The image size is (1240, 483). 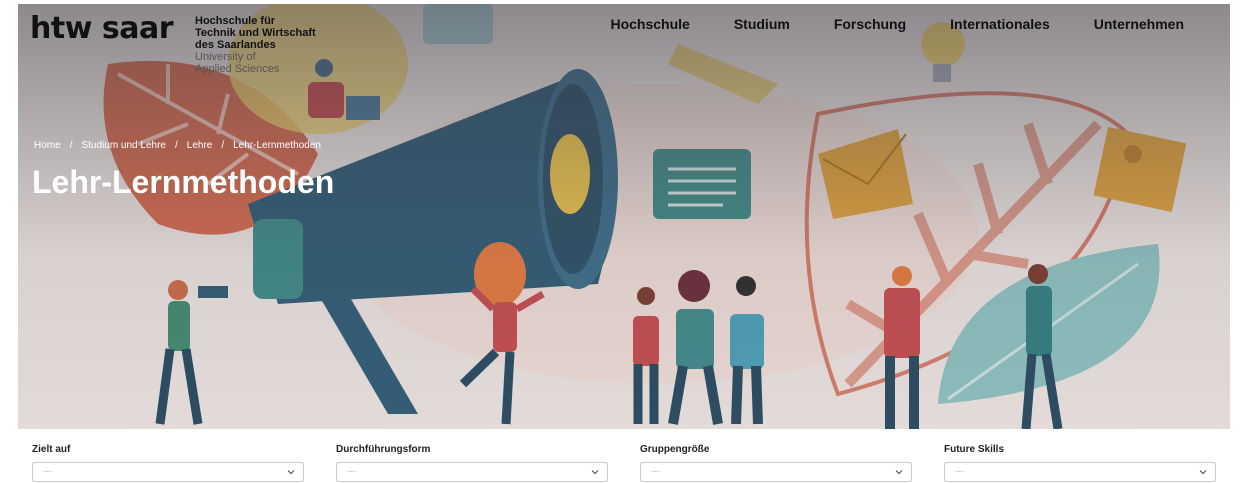 I want to click on nav-unternehmen: Unternehmen, so click(x=1139, y=24).